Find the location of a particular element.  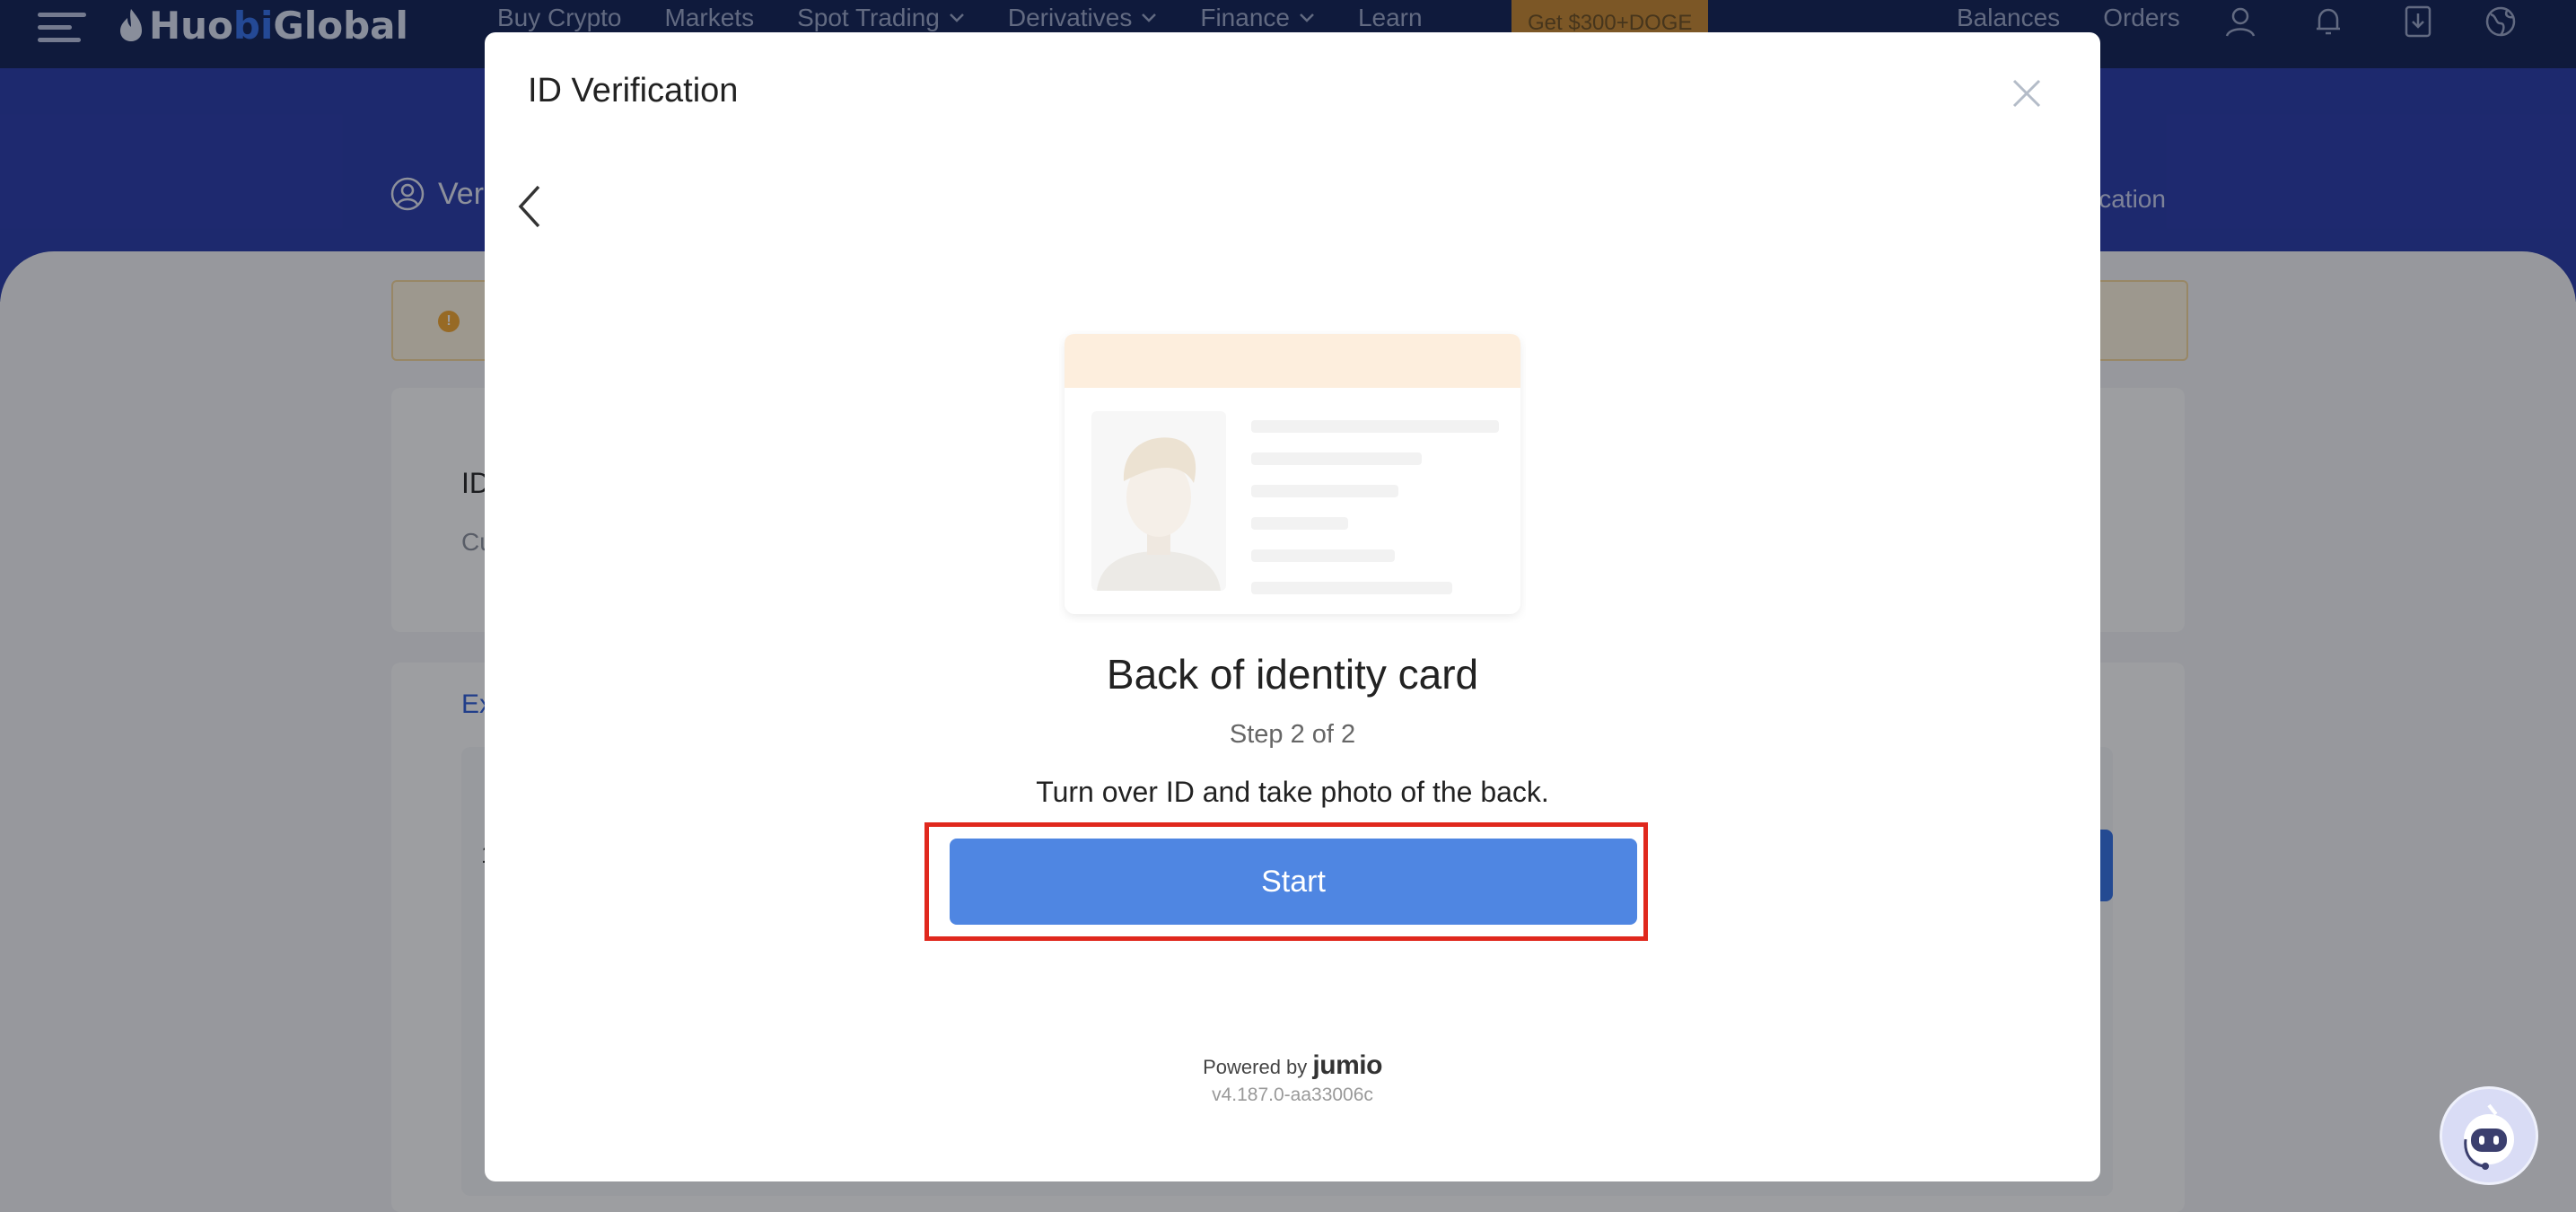

card-side-title: Back of identity card is located at coordinates (1292, 675).